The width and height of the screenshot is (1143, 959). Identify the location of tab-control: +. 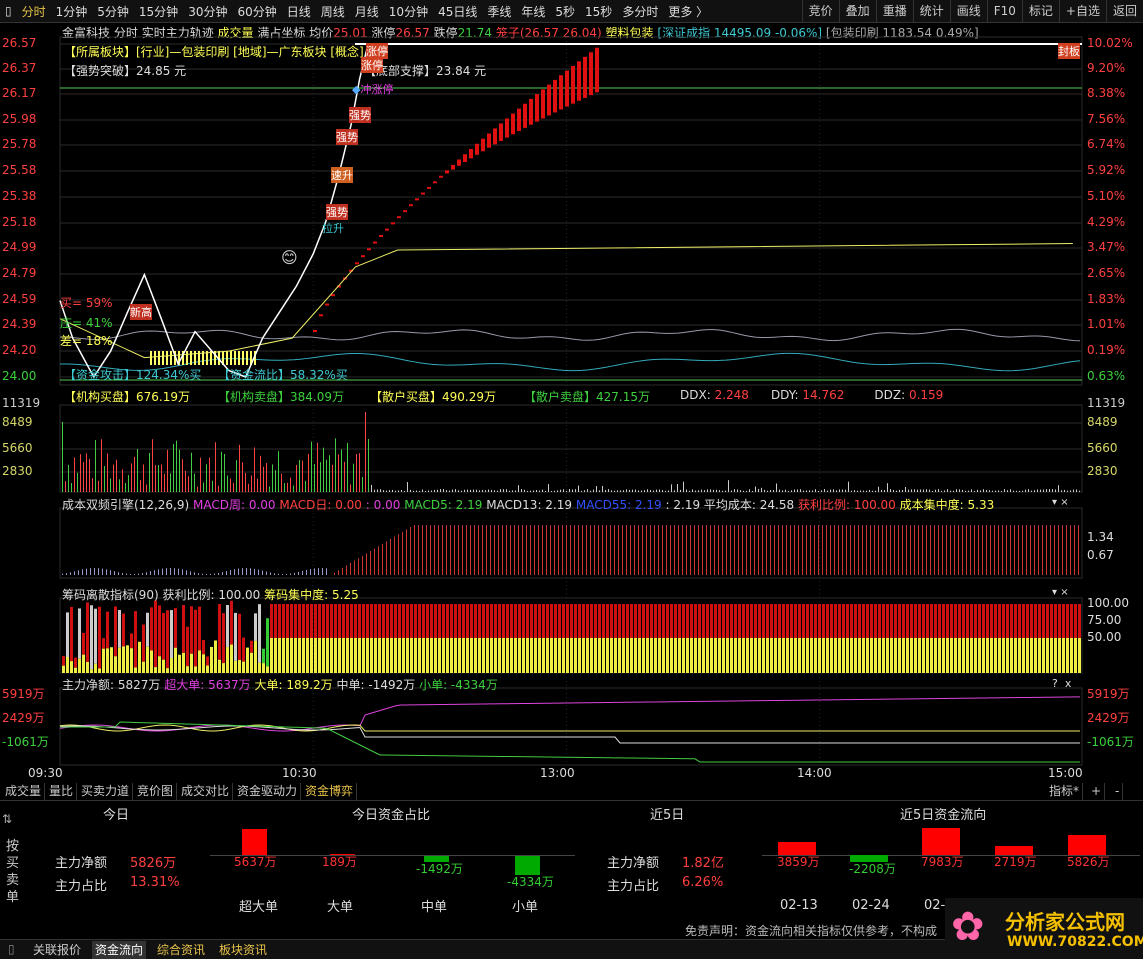
(1097, 791).